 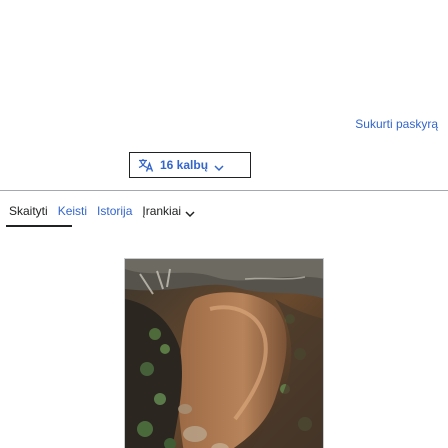 I want to click on tab-edit: Keisti, so click(x=72, y=213).